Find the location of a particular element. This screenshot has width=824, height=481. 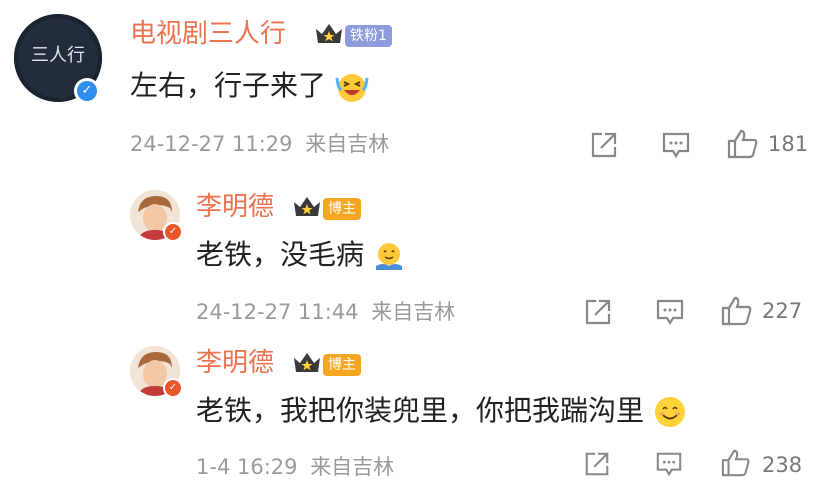

comment-text: 左右，行子来了 is located at coordinates (249, 86).